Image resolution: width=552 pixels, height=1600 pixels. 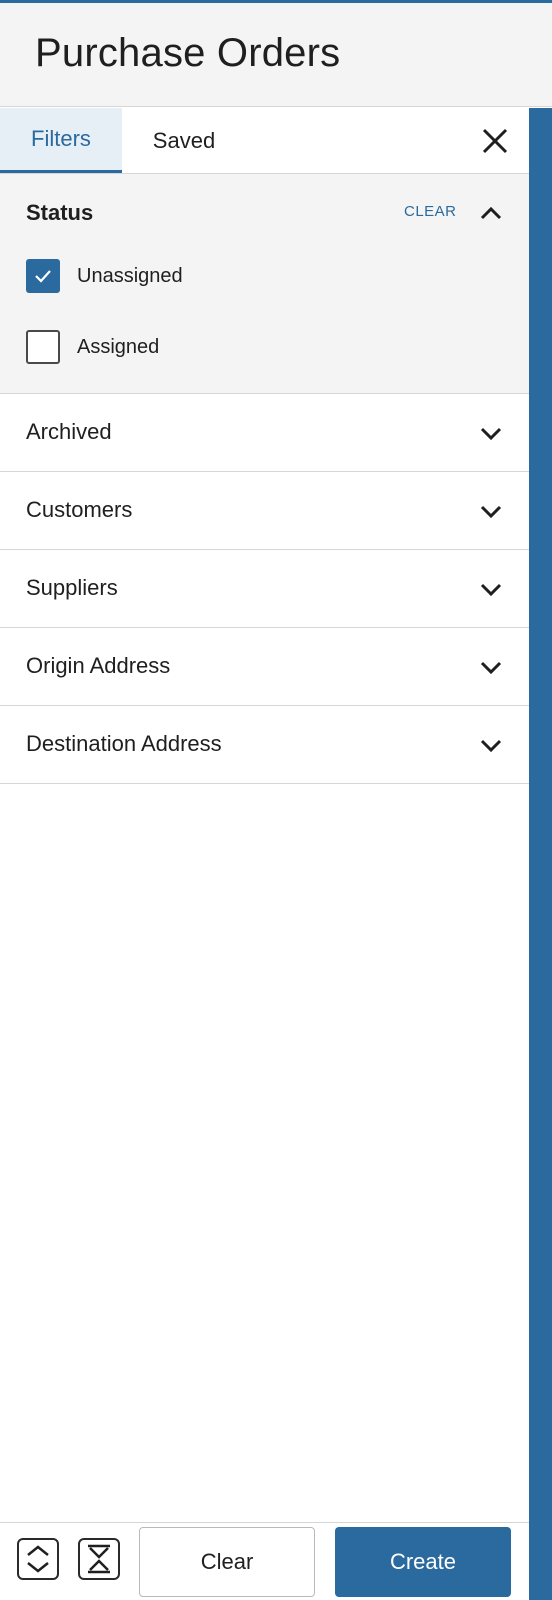 I want to click on unassigned-checkbox, so click(x=43, y=276).